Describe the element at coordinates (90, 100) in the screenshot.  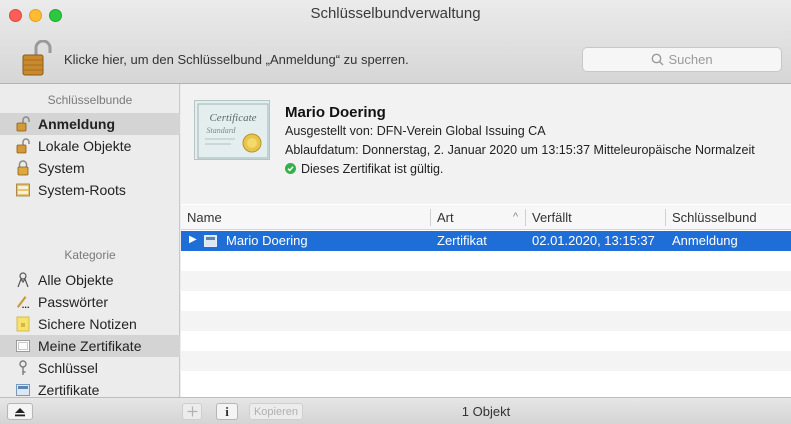
I see `keychains-header: Schlüsselbunde` at that location.